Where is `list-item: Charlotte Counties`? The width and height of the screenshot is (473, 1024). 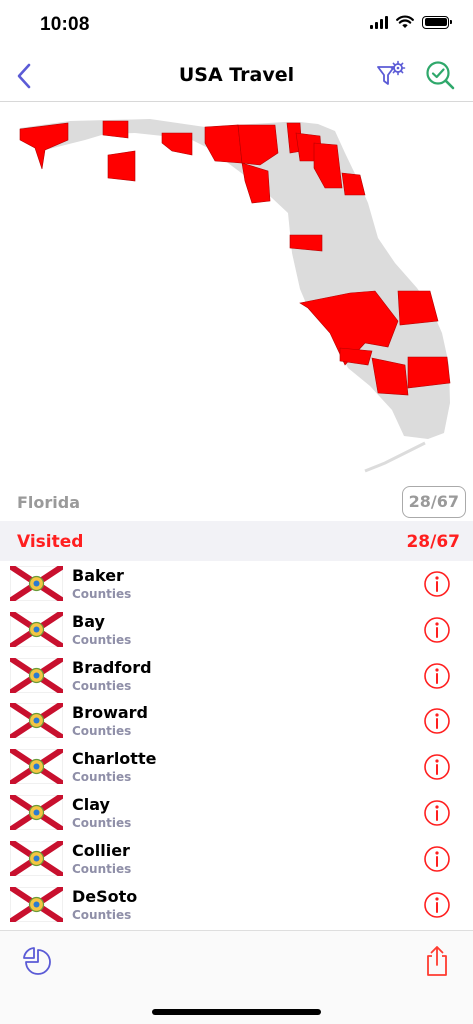
list-item: Charlotte Counties is located at coordinates (236, 767).